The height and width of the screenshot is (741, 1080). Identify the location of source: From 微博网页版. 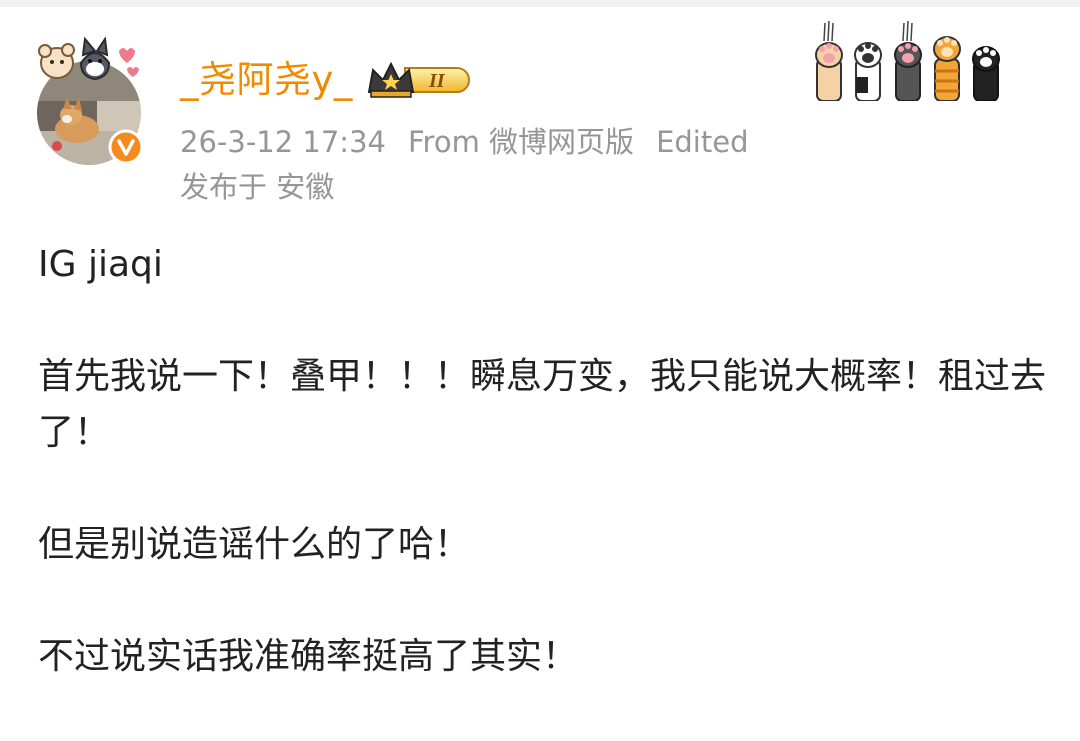
(521, 142).